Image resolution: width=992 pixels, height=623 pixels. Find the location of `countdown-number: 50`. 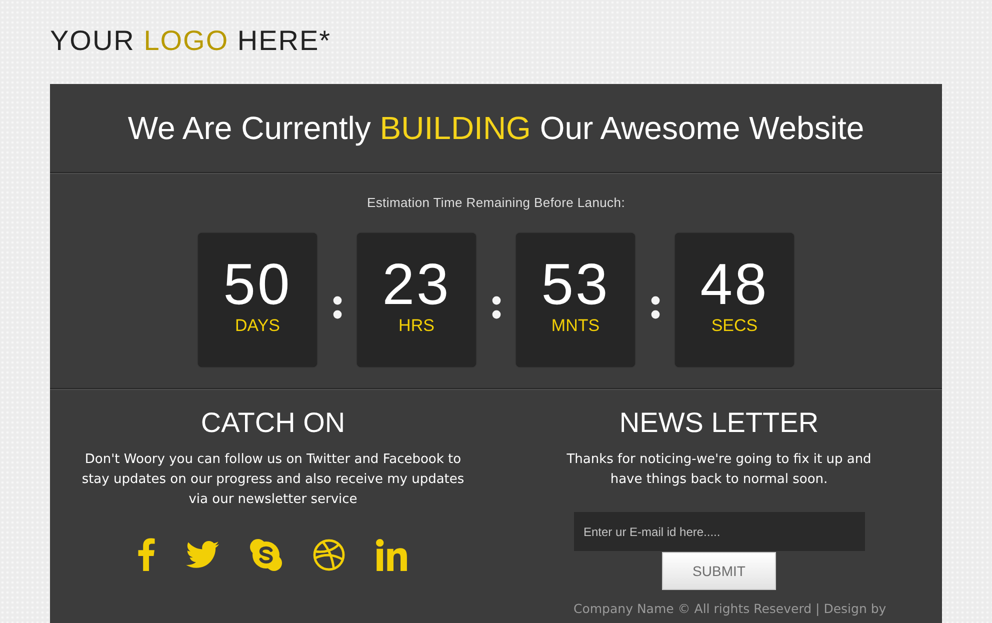

countdown-number: 50 is located at coordinates (257, 285).